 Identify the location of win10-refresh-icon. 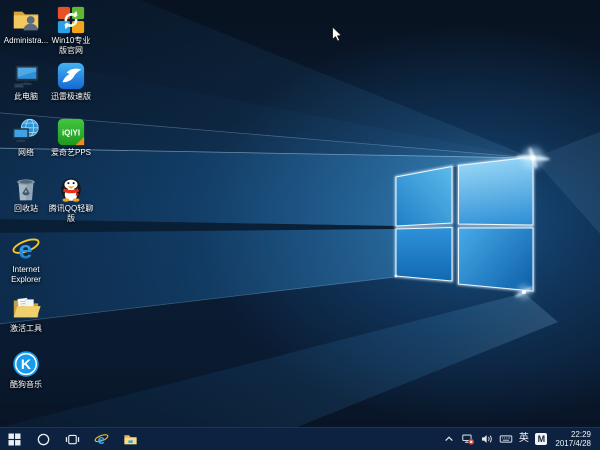
(71, 20).